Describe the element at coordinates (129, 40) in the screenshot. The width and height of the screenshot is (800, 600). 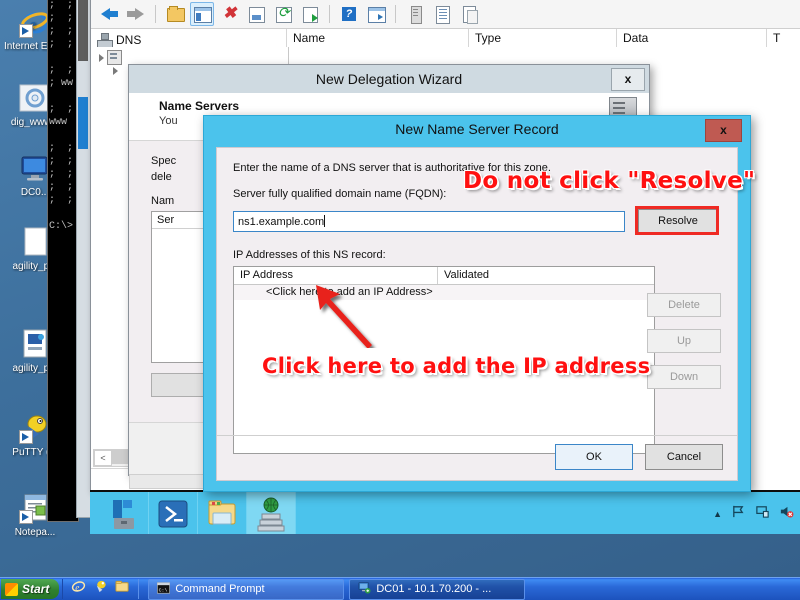
I see `tree-header-label: DNS` at that location.